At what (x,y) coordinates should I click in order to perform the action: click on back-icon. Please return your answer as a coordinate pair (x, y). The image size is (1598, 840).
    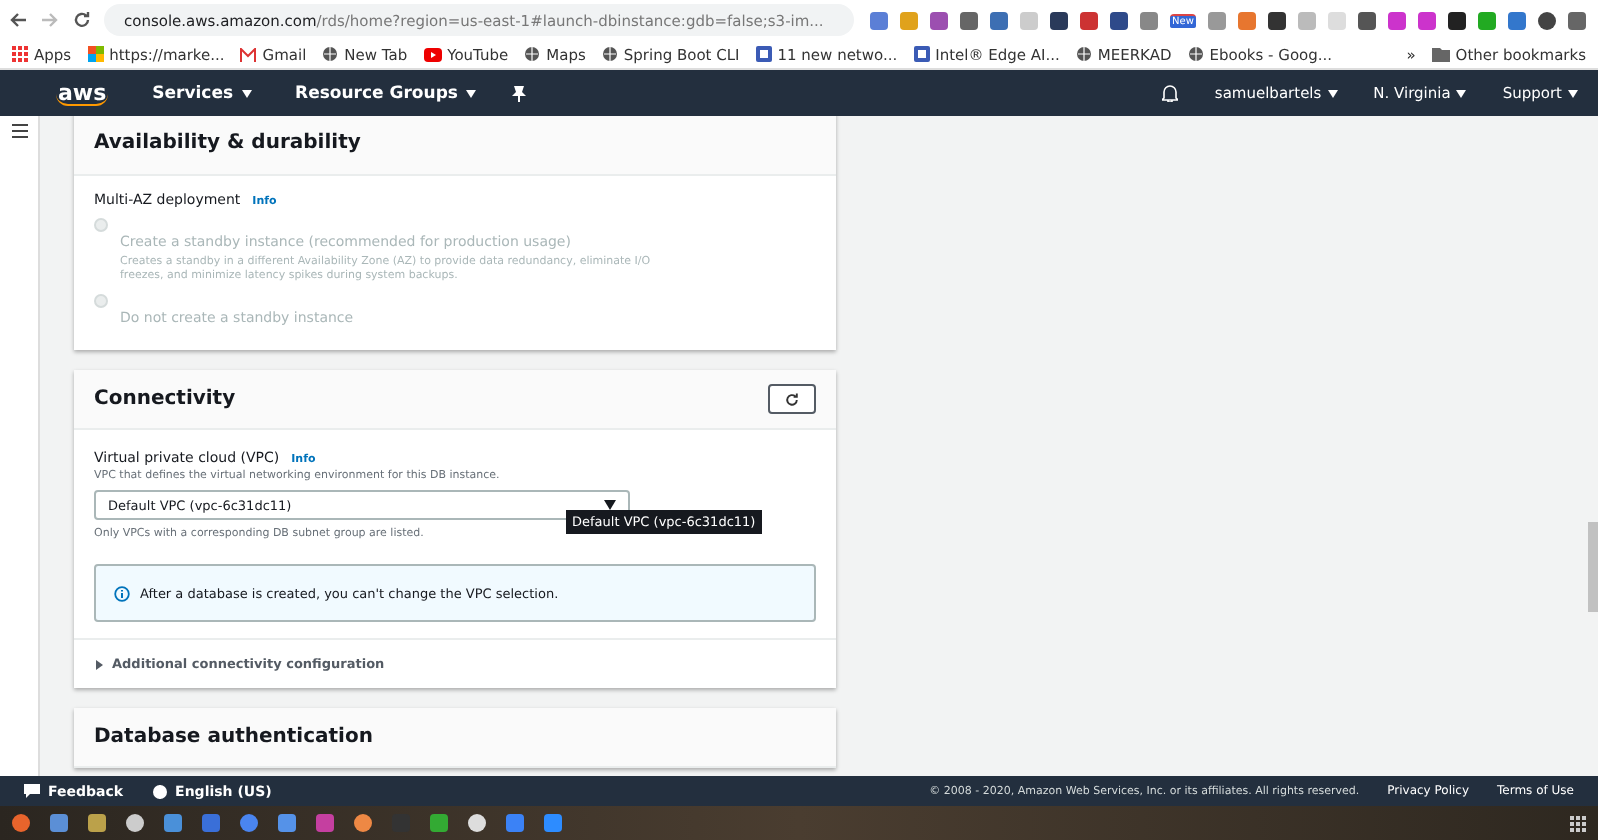
    Looking at the image, I should click on (18, 20).